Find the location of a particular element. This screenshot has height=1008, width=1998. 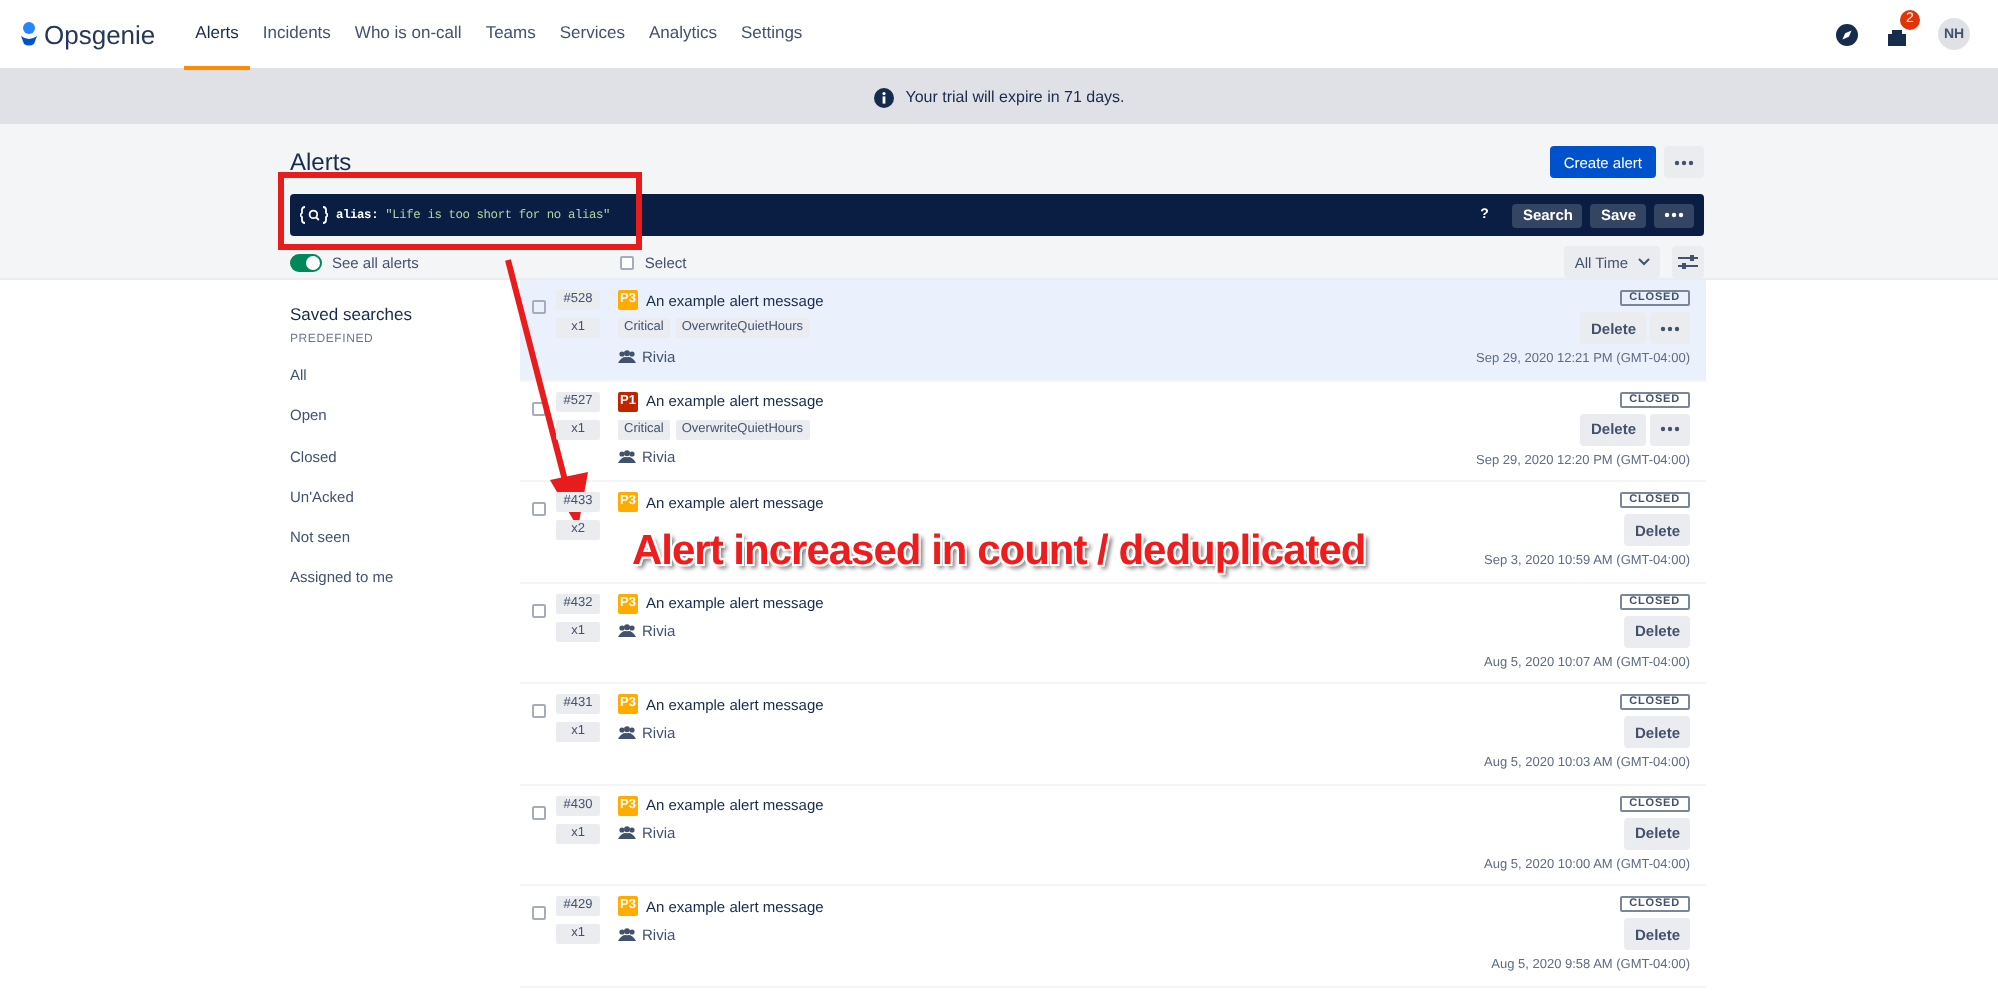

more-button is located at coordinates (1684, 162).